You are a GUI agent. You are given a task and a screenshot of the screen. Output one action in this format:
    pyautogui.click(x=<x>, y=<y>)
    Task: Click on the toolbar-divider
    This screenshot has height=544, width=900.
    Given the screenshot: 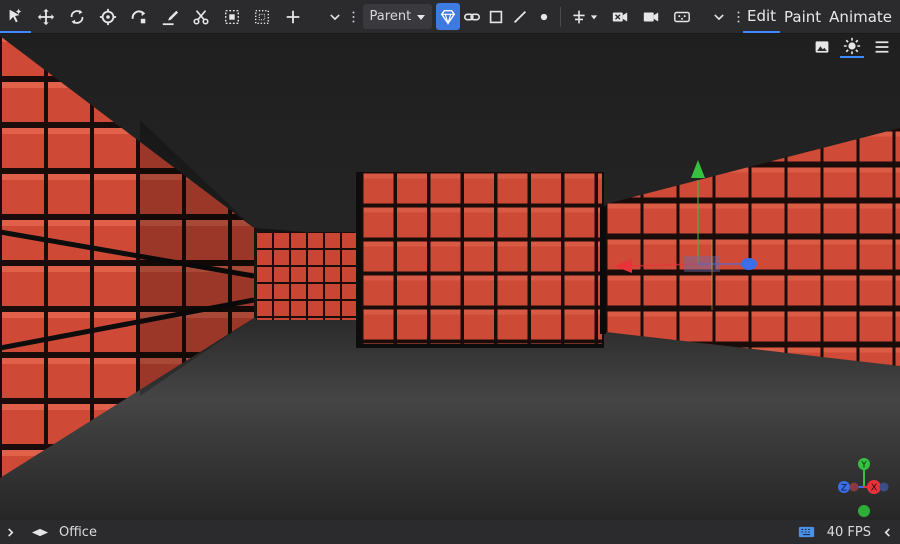 What is the action you would take?
    pyautogui.click(x=560, y=16)
    